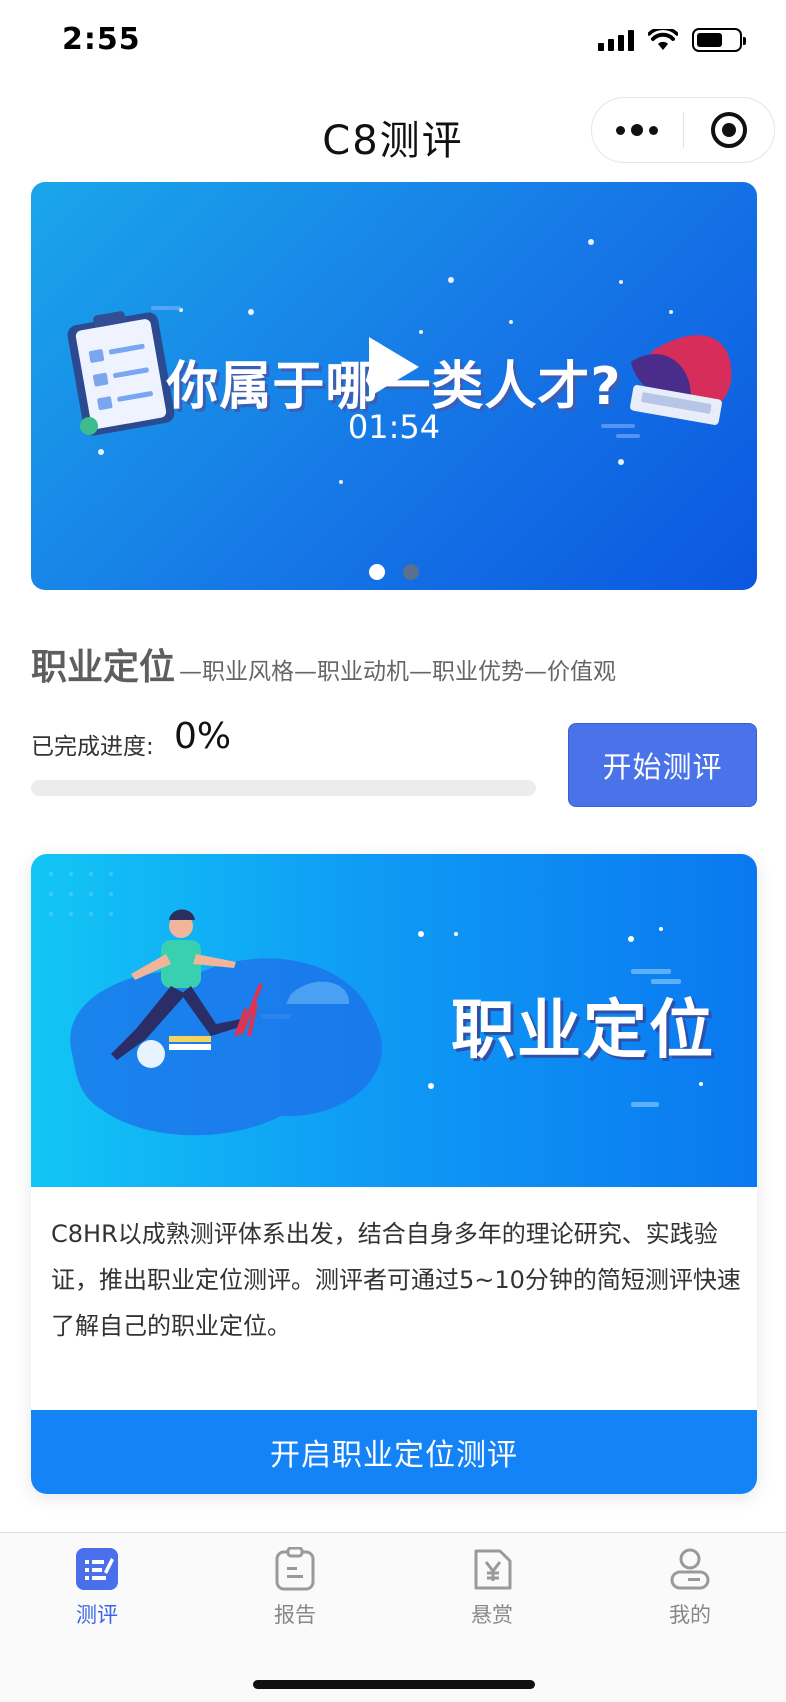 The width and height of the screenshot is (786, 1702). I want to click on status-time: 2:55, so click(101, 39).